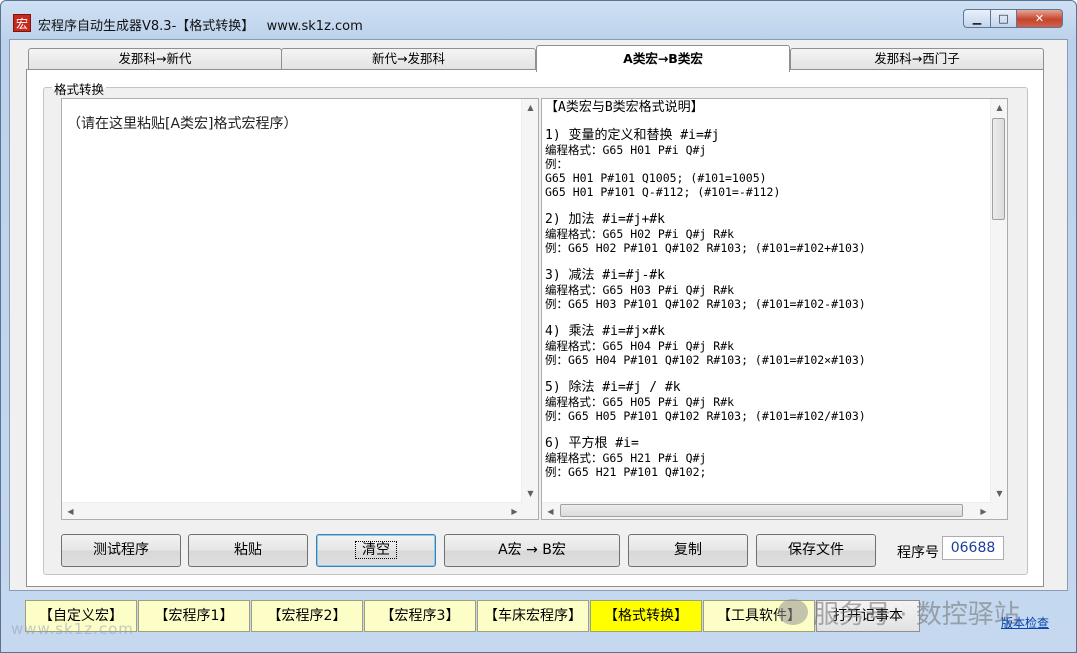 The width and height of the screenshot is (1077, 653). I want to click on title-bar: 宏 宏程序自动生成器V8.3-【格式转换】 www.sk1z.com ▁ □ ✕, so click(538, 20).